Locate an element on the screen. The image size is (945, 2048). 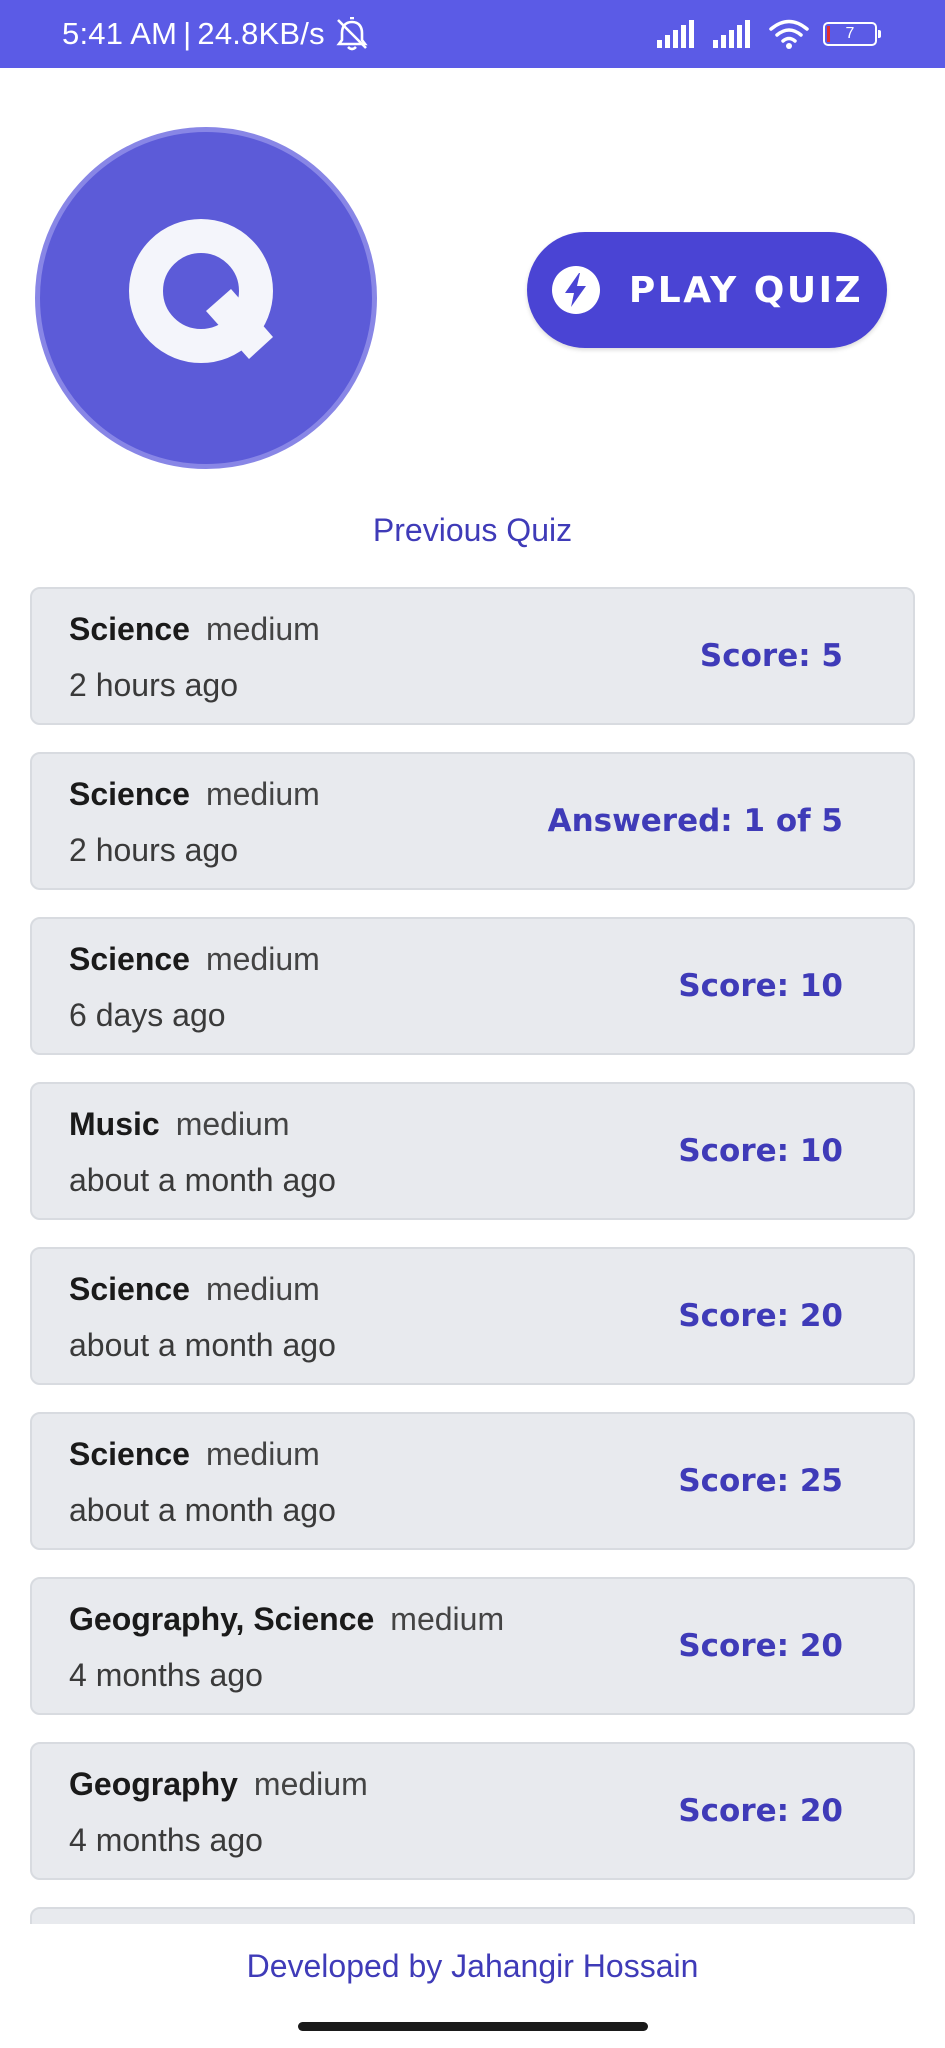
developer-credit: Developed by Jahangir Hossain is located at coordinates (472, 1966).